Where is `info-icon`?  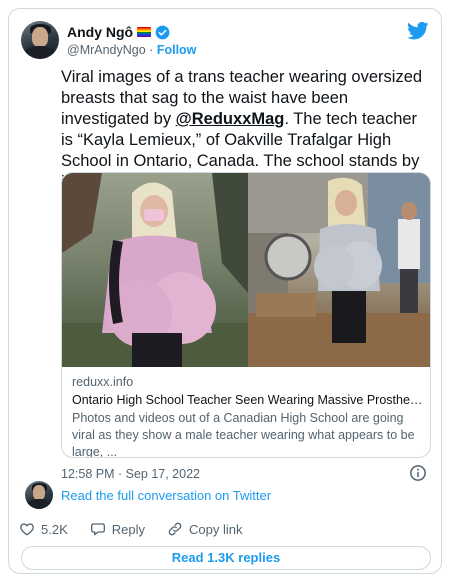
info-icon is located at coordinates (418, 473).